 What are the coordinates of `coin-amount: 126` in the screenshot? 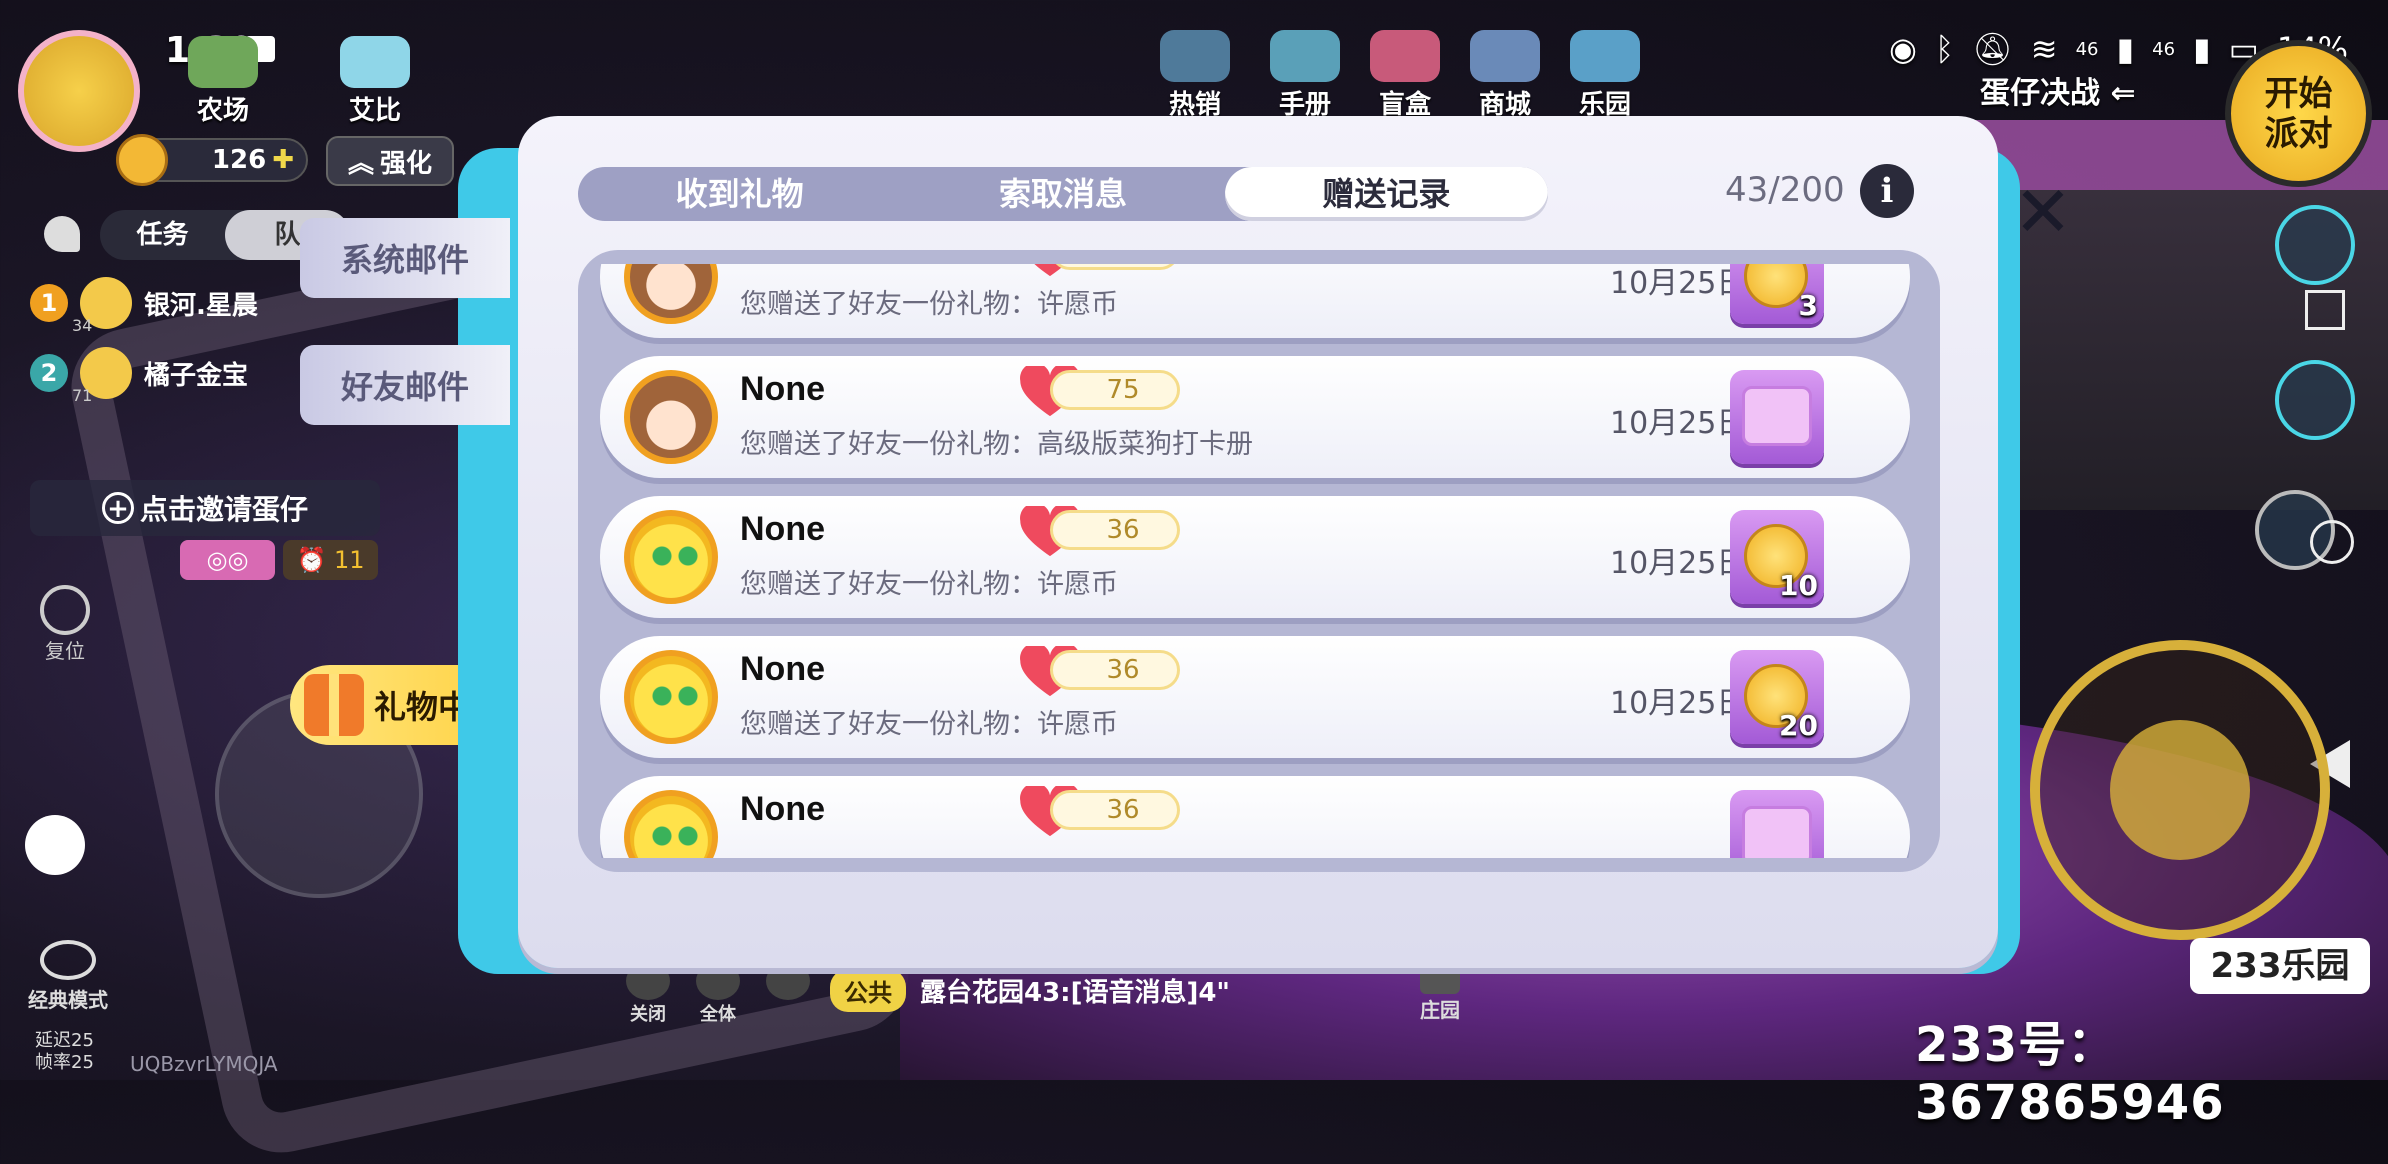 It's located at (239, 160).